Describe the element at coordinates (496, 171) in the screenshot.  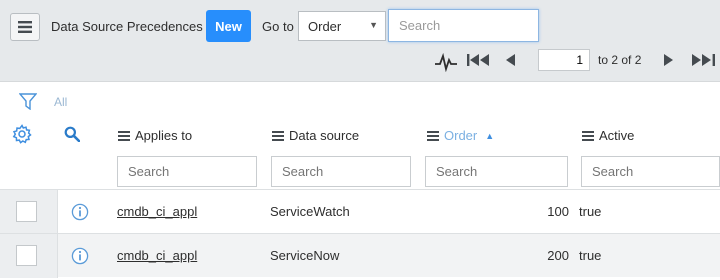
I see `search-order-input` at that location.